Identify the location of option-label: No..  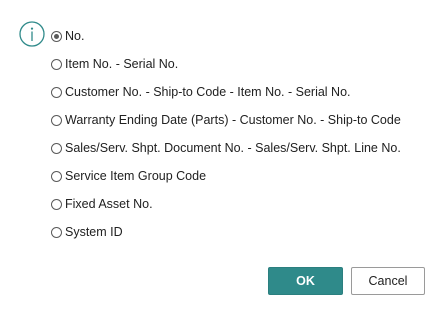
(75, 35).